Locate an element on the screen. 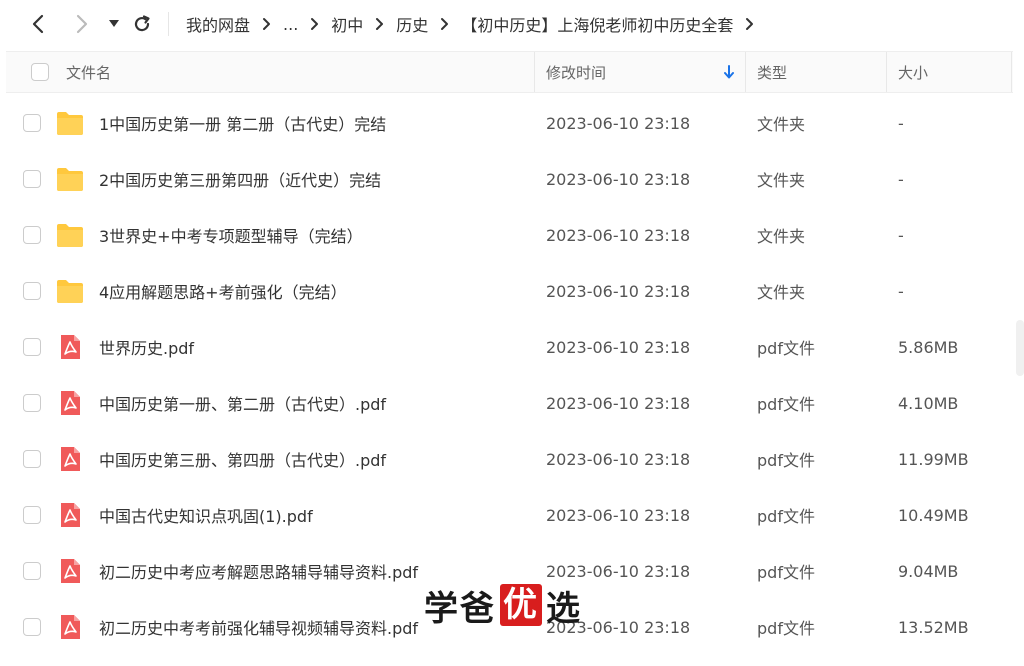 This screenshot has width=1024, height=666. column-header-modified: 修改时间 is located at coordinates (576, 72).